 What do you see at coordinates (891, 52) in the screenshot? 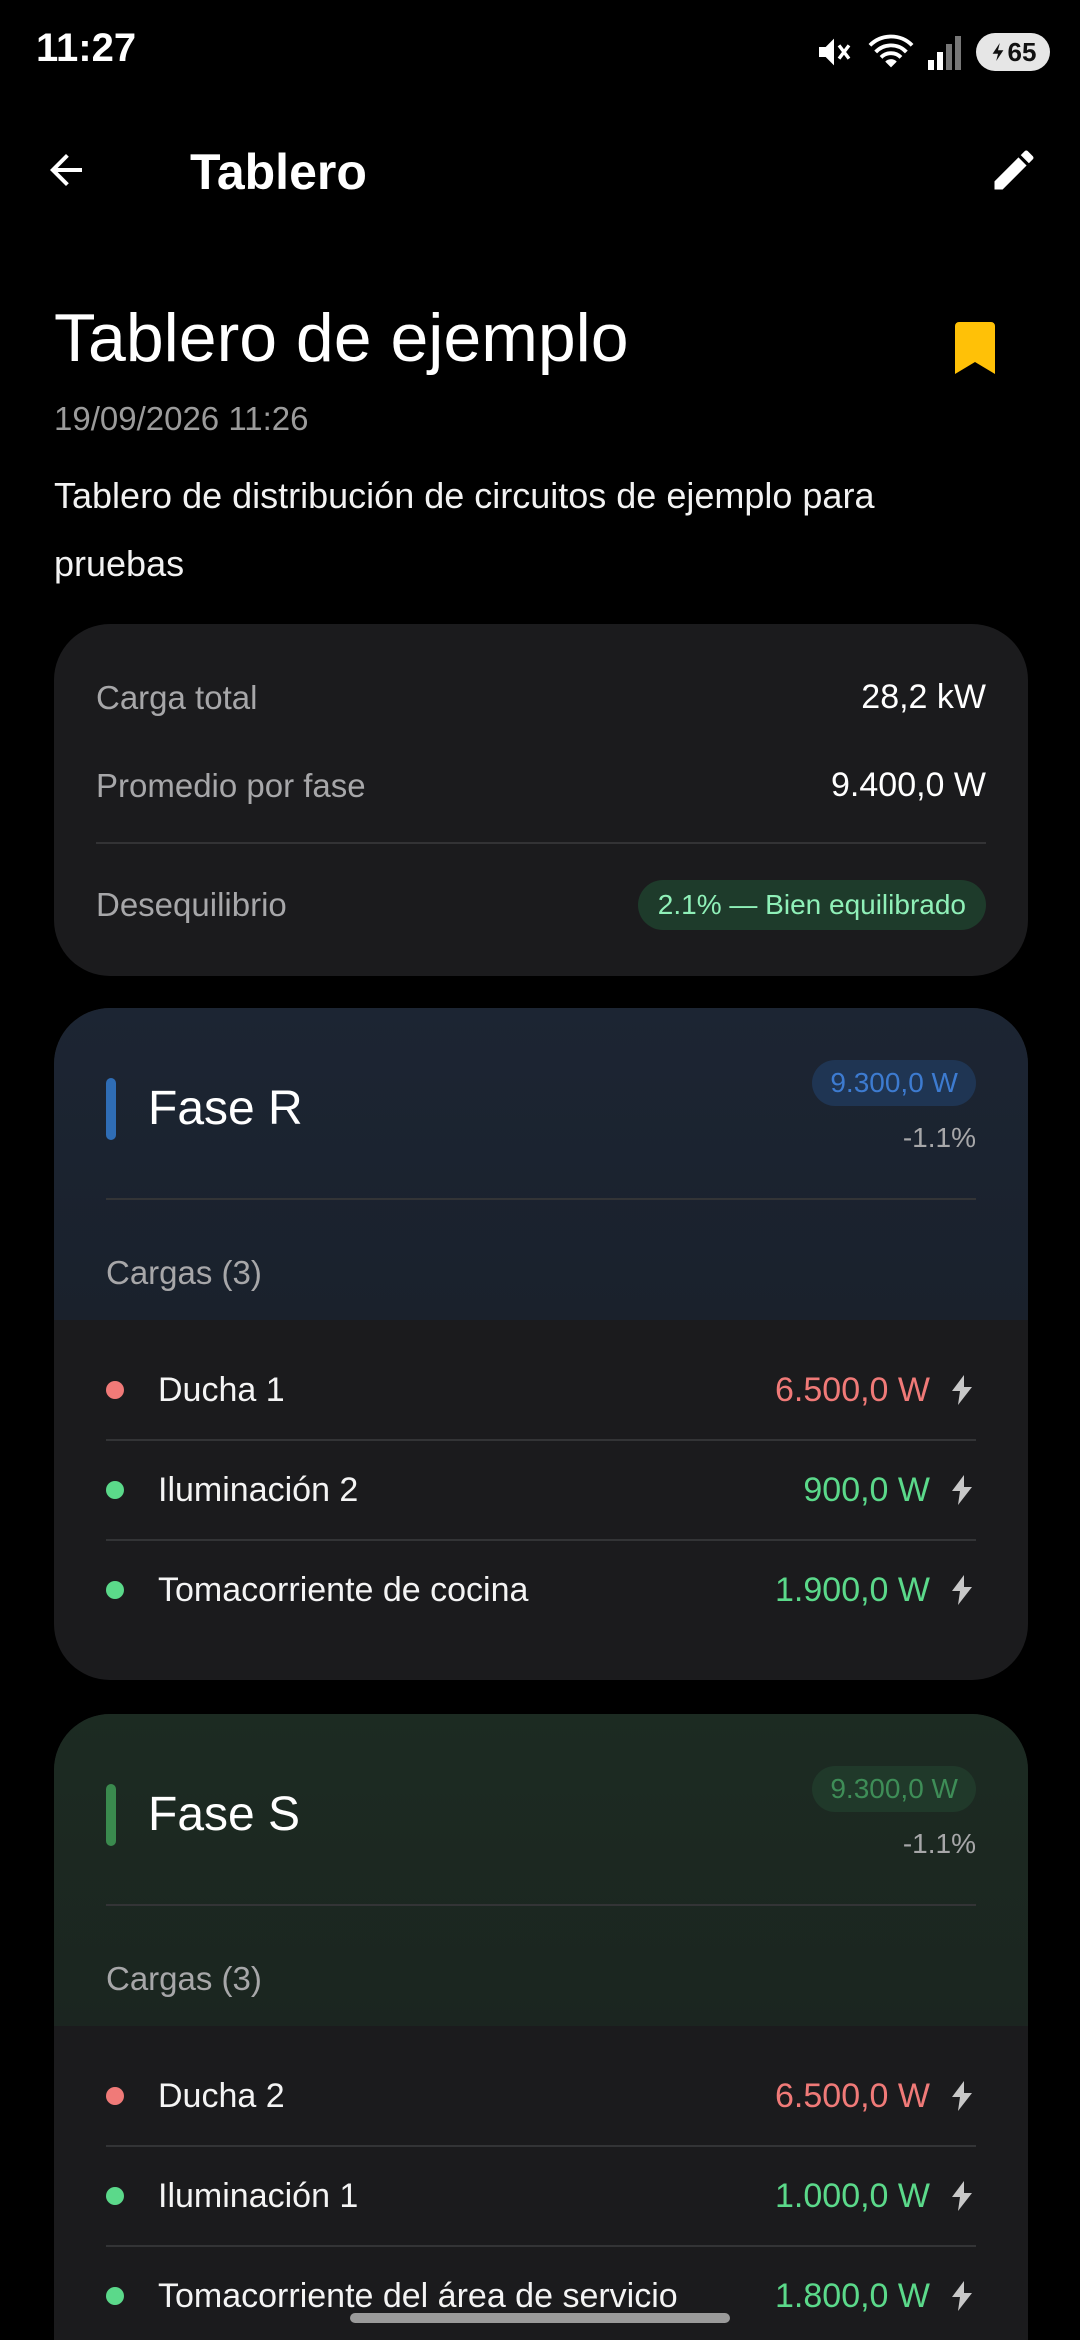
I see `wifi-icon` at bounding box center [891, 52].